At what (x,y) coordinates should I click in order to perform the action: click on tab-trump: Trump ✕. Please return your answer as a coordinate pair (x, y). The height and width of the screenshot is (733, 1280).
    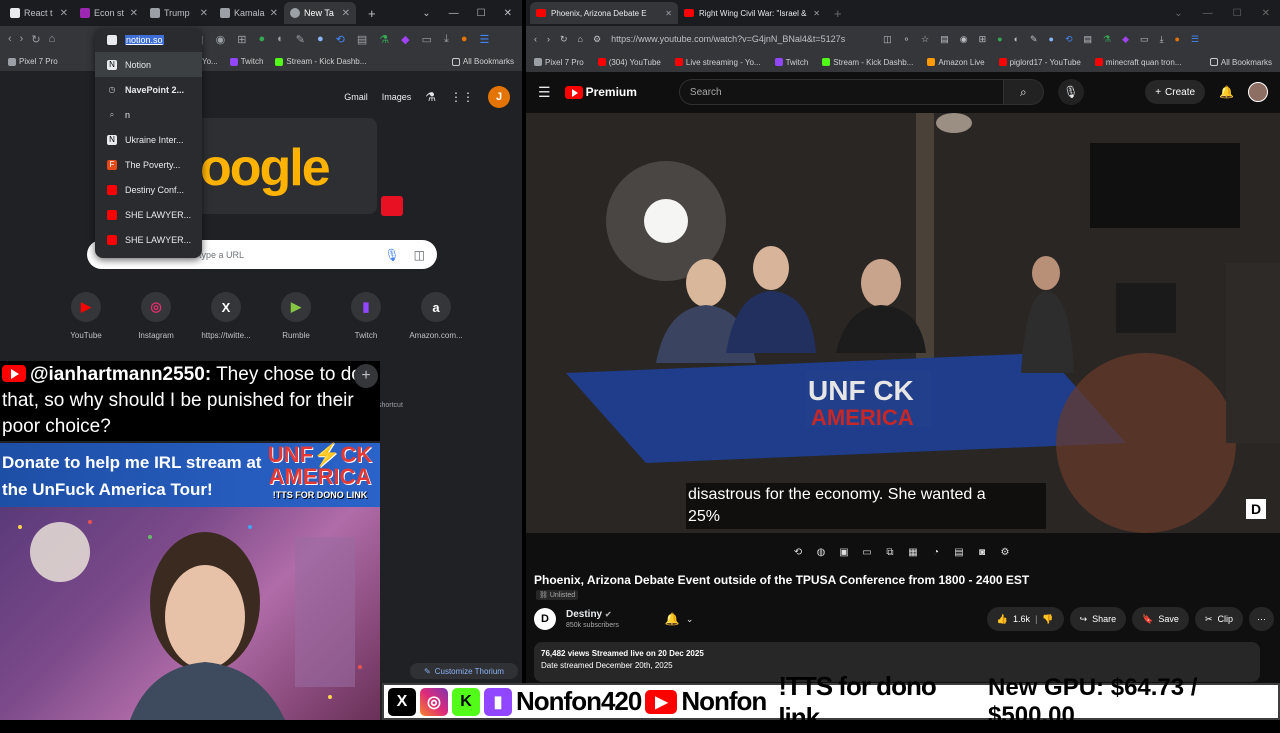
    Looking at the image, I should click on (179, 13).